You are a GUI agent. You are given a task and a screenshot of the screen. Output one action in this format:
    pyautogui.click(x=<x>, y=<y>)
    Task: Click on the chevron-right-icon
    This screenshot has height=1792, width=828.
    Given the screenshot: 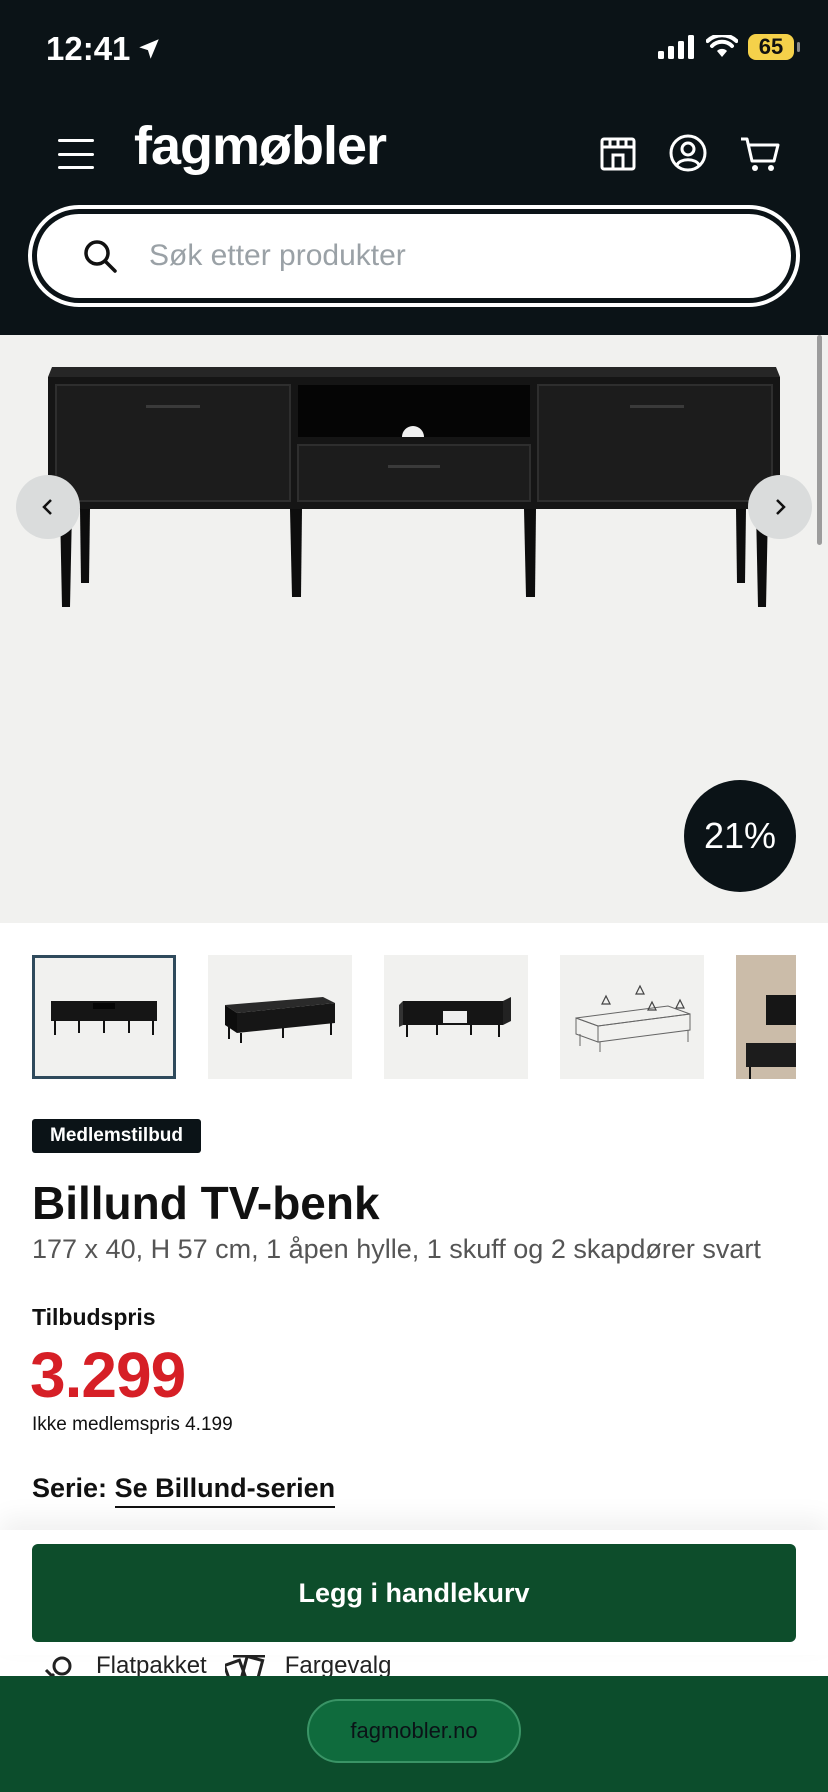 What is the action you would take?
    pyautogui.click(x=781, y=507)
    